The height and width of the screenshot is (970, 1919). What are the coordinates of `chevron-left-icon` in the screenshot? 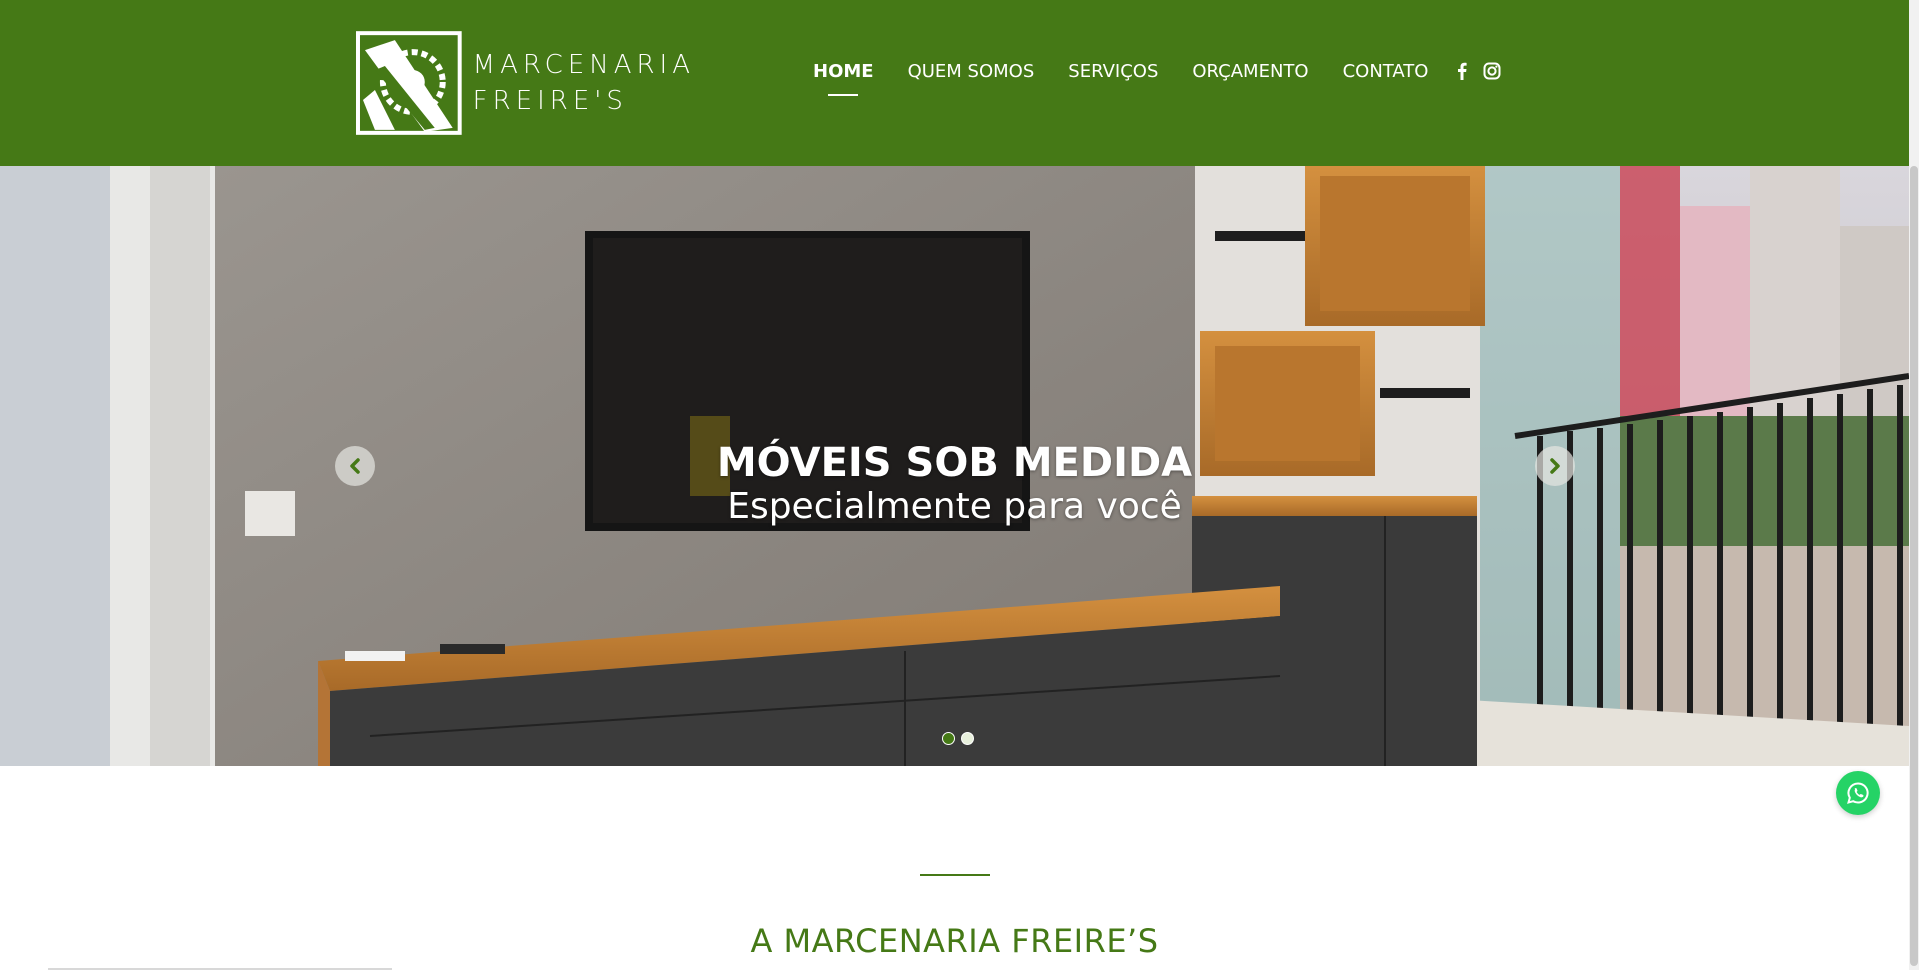 It's located at (355, 466).